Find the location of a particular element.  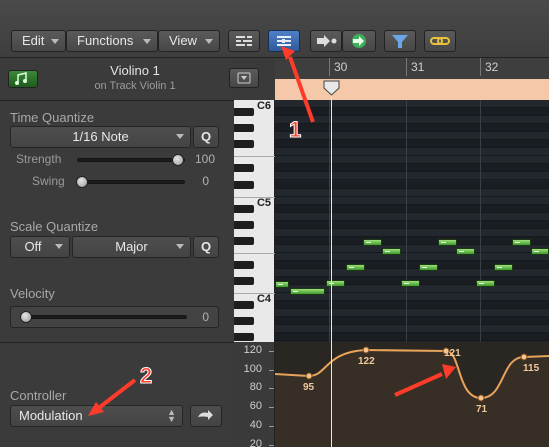

annotation-number: 1 is located at coordinates (295, 130).